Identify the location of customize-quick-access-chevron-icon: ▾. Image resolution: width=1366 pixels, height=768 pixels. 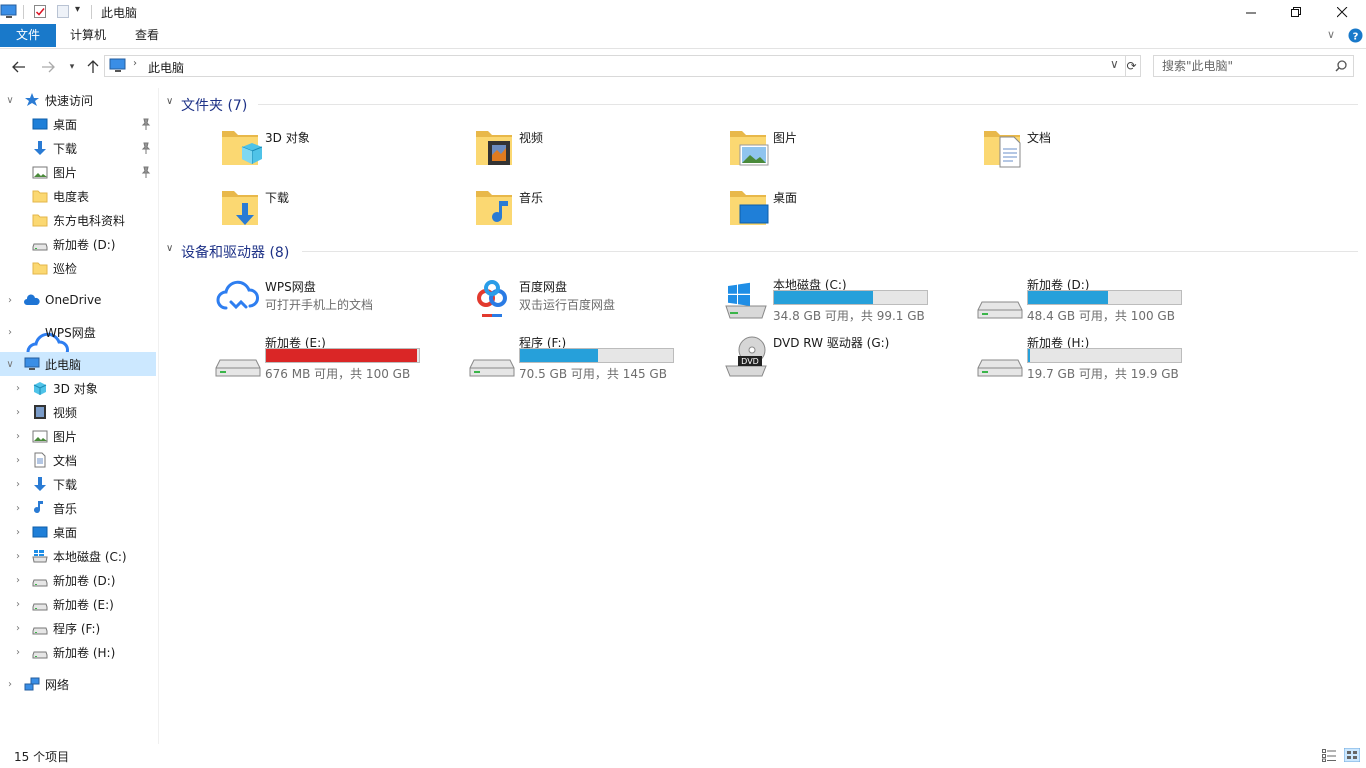
(77, 9).